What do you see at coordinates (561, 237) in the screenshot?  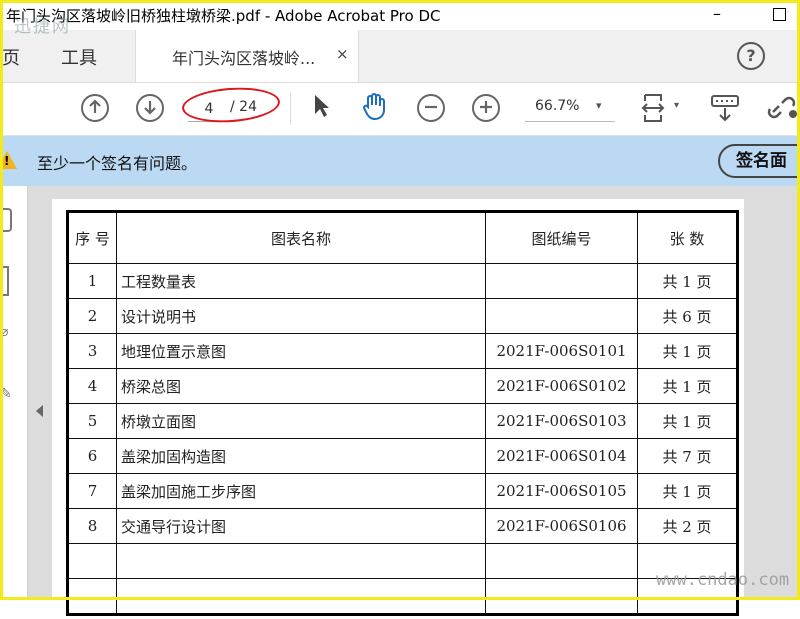 I see `header-cell-code: 图纸编号` at bounding box center [561, 237].